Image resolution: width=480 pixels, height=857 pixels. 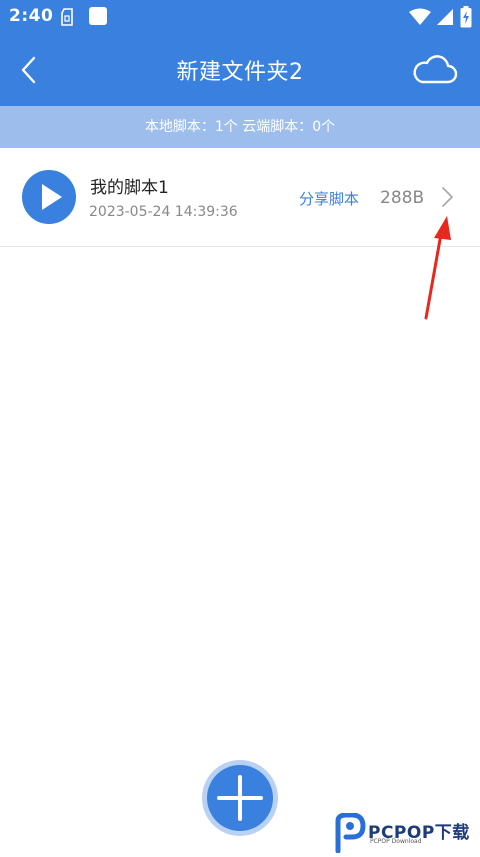 I want to click on annotation-arrow-icon, so click(x=440, y=266).